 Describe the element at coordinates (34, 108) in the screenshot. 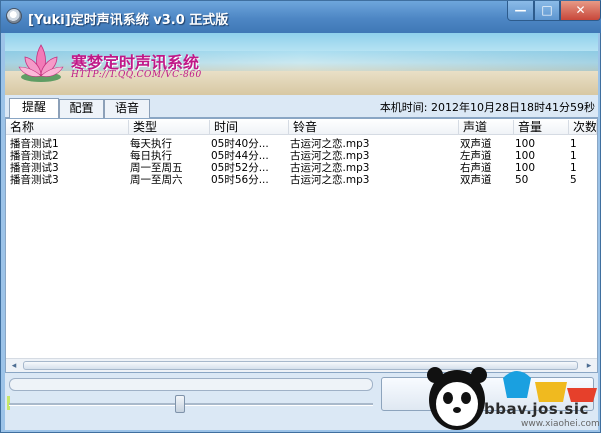

I see `tab-reminder: 提醒` at that location.